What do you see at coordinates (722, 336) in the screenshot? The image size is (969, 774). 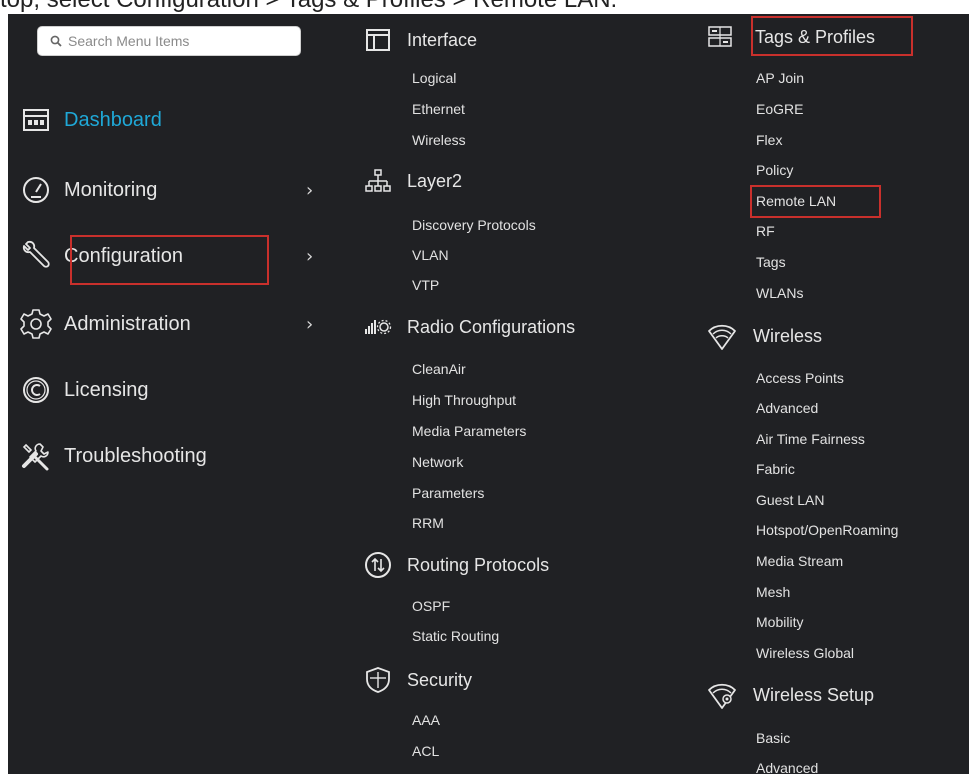 I see `wifi-icon` at bounding box center [722, 336].